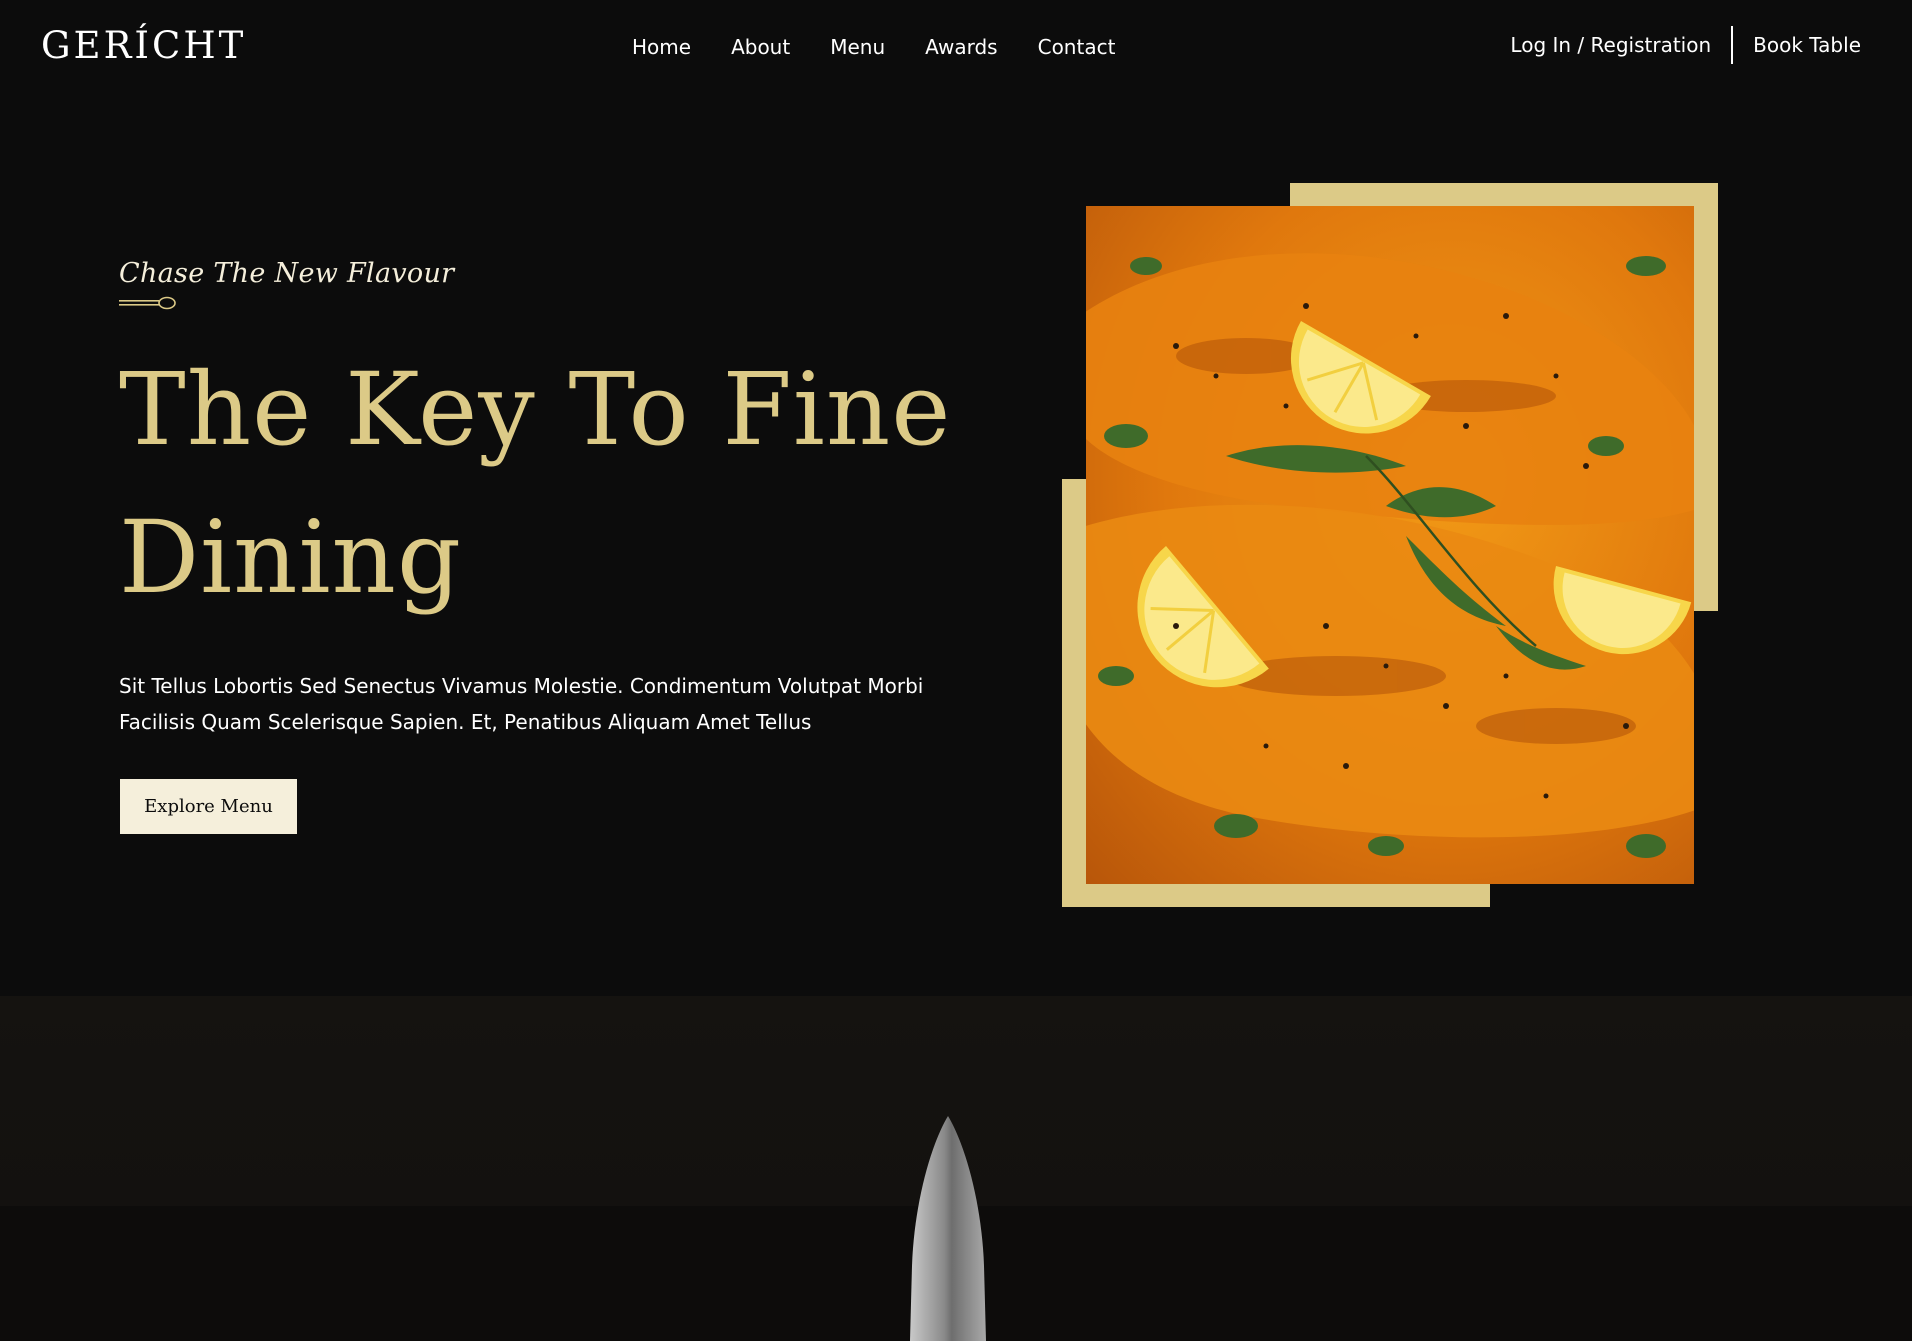  Describe the element at coordinates (760, 47) in the screenshot. I see `nav-about-link: About` at that location.